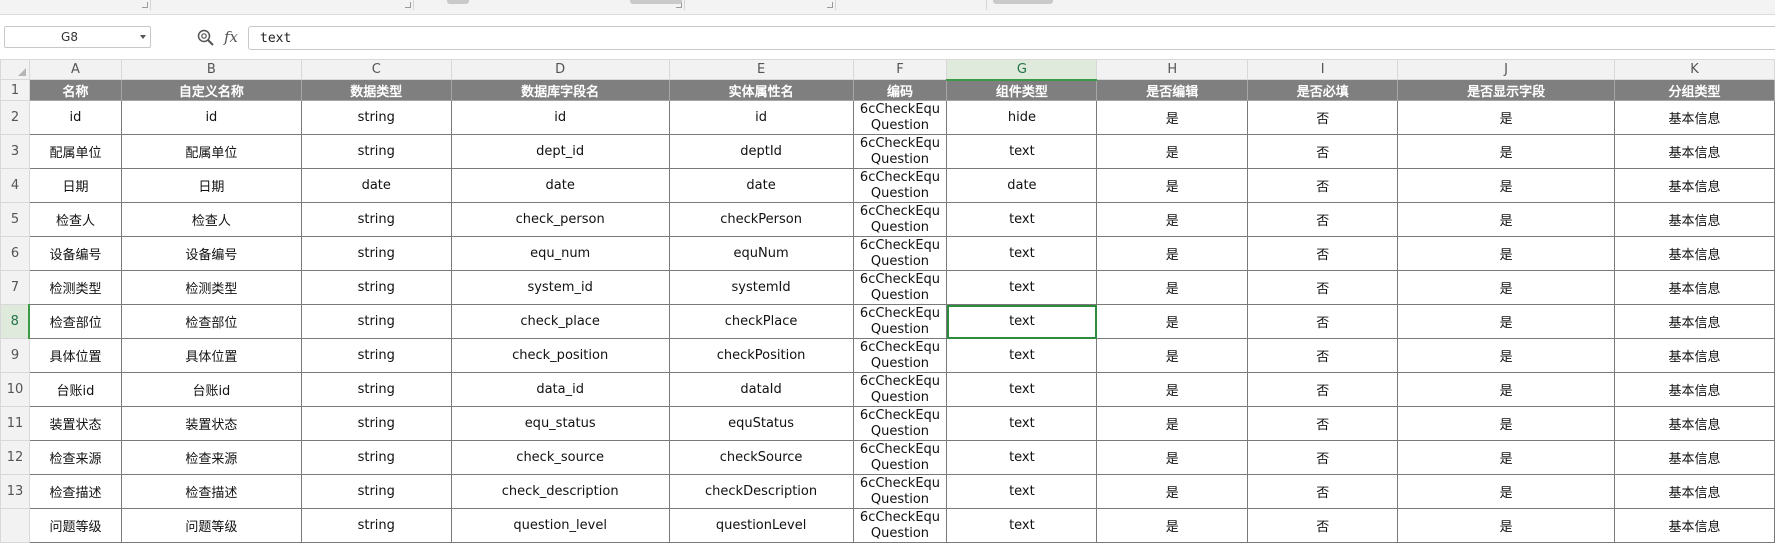 The image size is (1775, 543). Describe the element at coordinates (761, 69) in the screenshot. I see `column-header-e: E` at that location.